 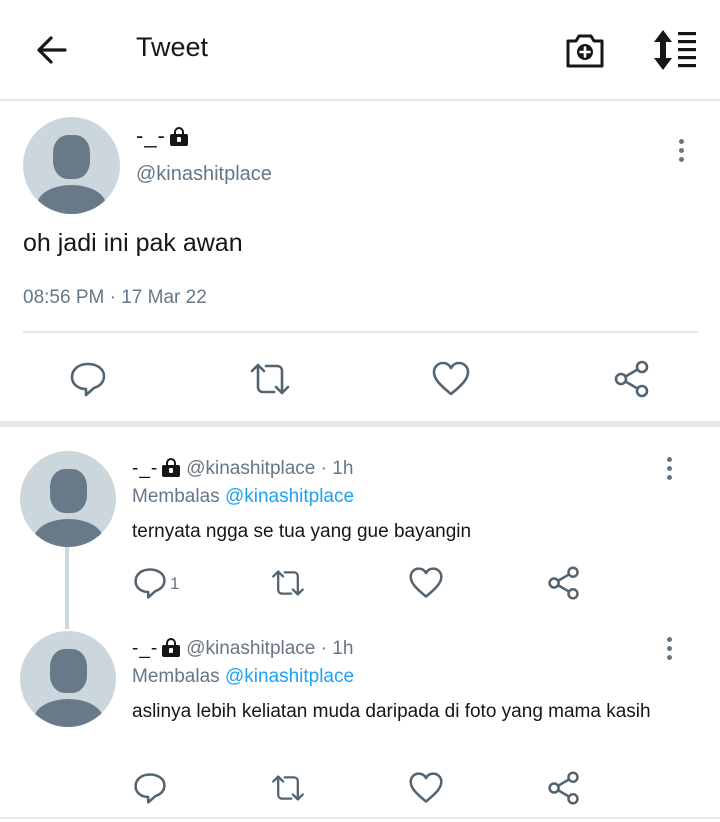 I want to click on reply-count: 1, so click(x=175, y=583).